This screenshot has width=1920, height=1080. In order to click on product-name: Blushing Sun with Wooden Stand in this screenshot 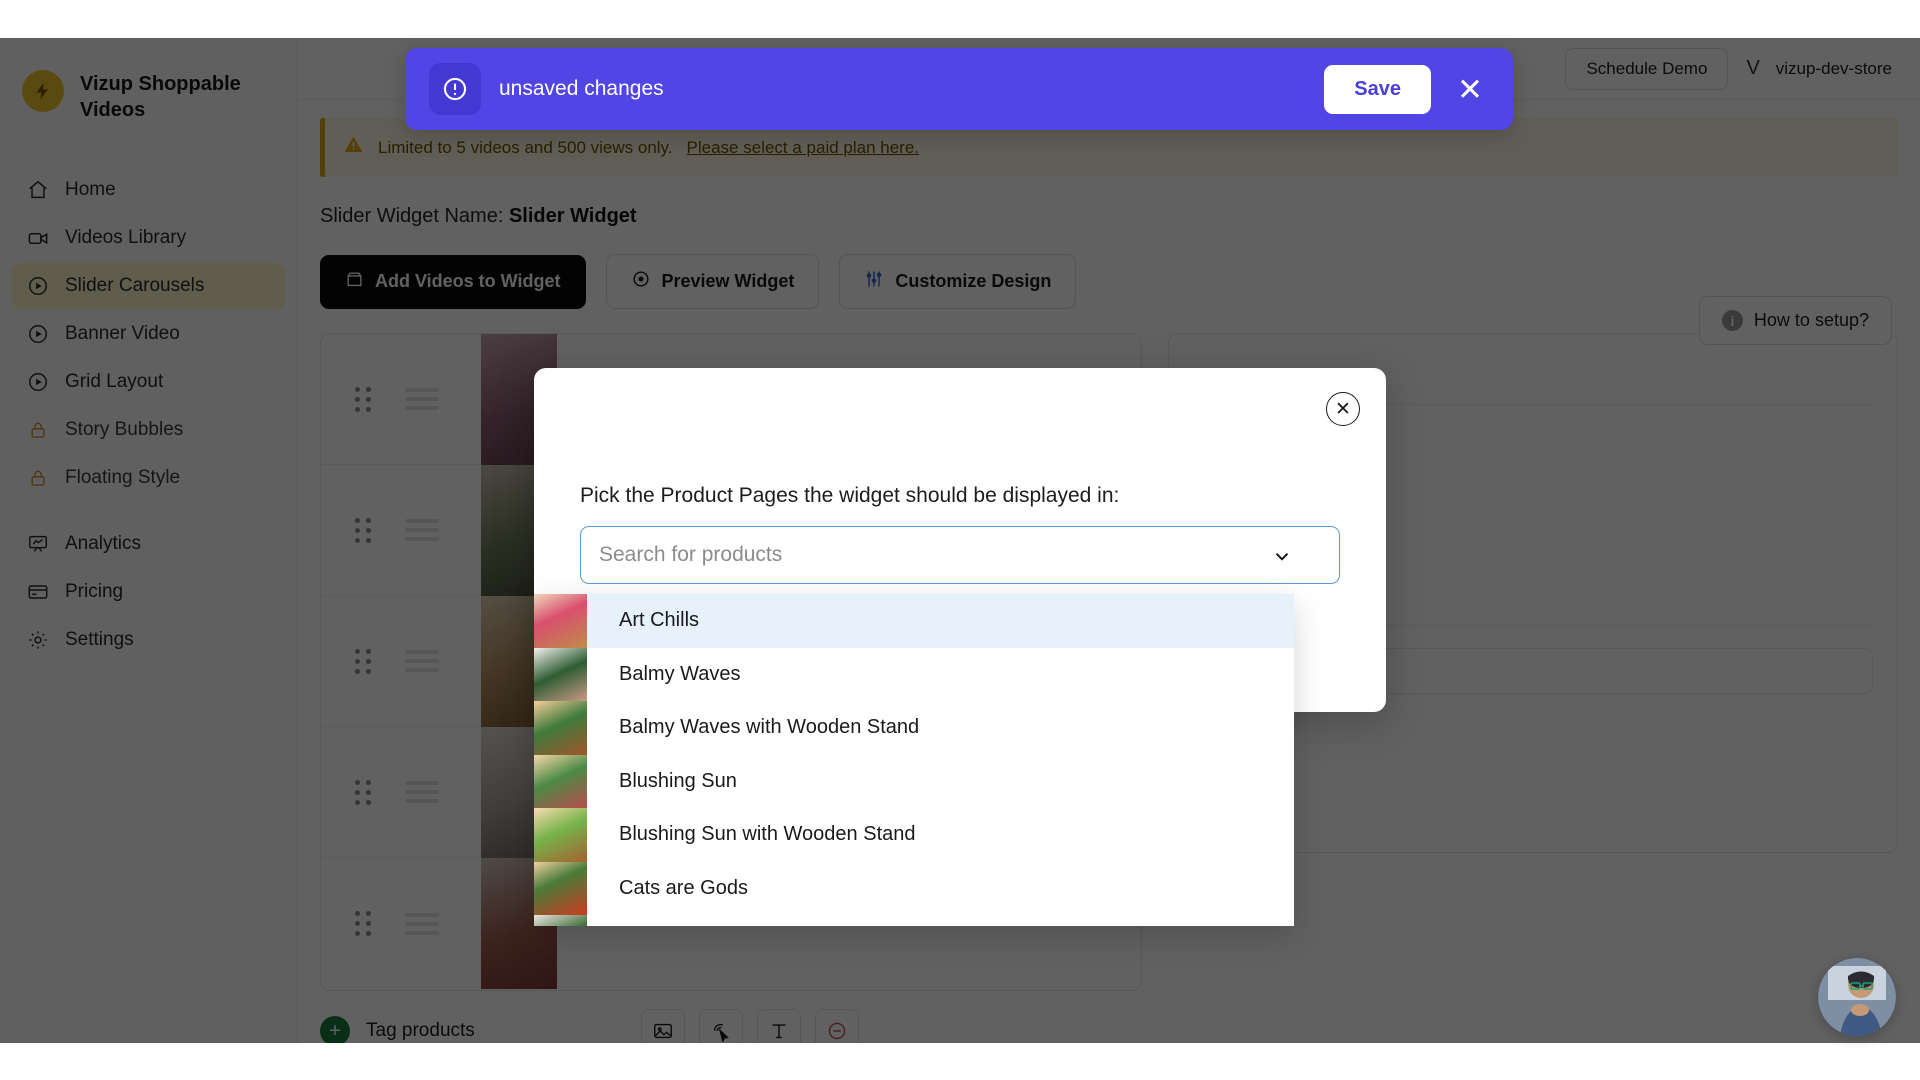, I will do `click(767, 834)`.